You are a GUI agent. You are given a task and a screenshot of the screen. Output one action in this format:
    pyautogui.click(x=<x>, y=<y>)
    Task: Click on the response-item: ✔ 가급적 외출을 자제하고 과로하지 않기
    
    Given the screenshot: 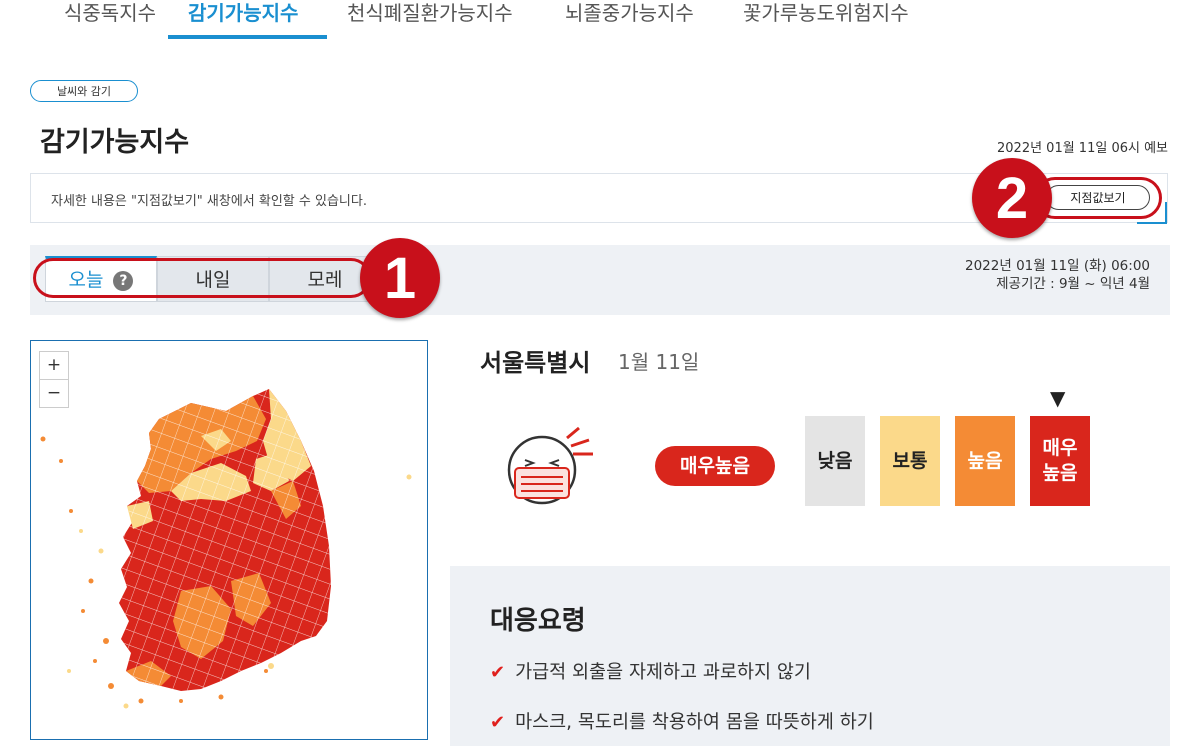 What is the action you would take?
    pyautogui.click(x=650, y=671)
    